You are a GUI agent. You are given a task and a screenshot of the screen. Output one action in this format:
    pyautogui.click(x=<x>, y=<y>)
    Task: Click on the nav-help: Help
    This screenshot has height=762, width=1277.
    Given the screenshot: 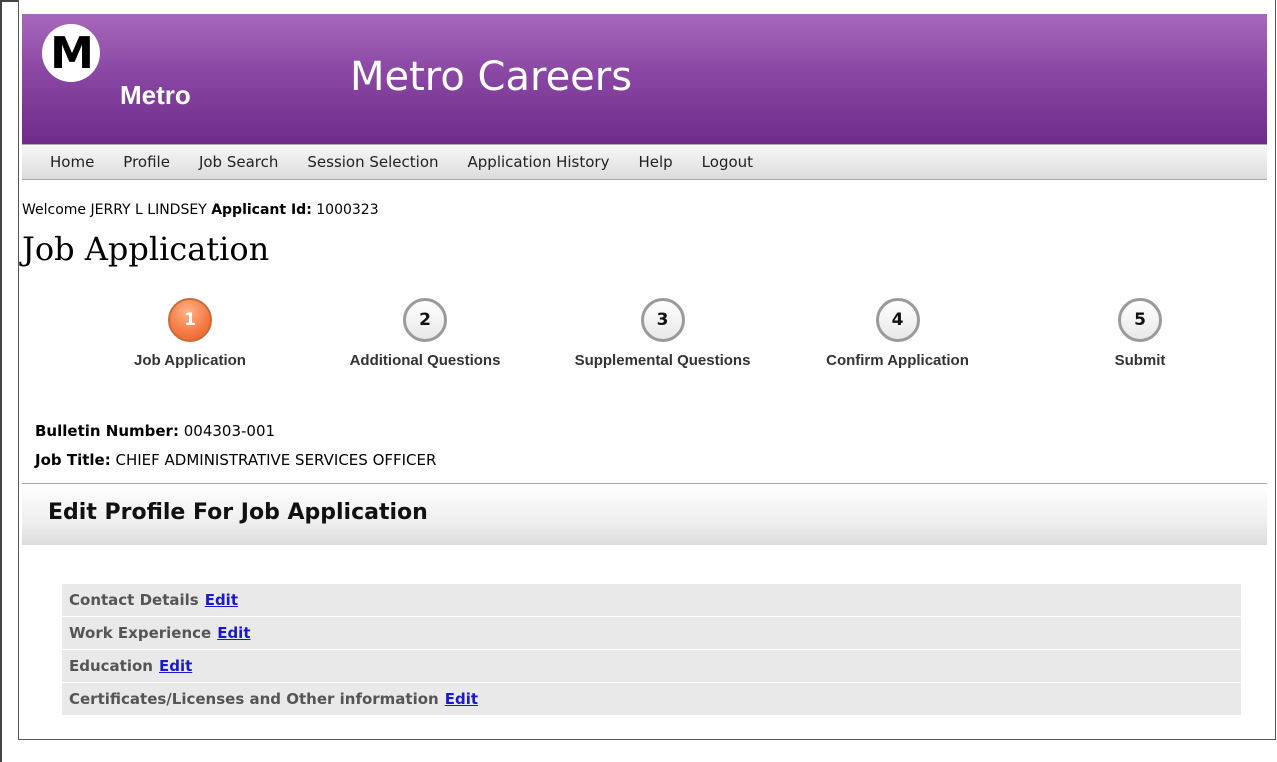 What is the action you would take?
    pyautogui.click(x=655, y=162)
    